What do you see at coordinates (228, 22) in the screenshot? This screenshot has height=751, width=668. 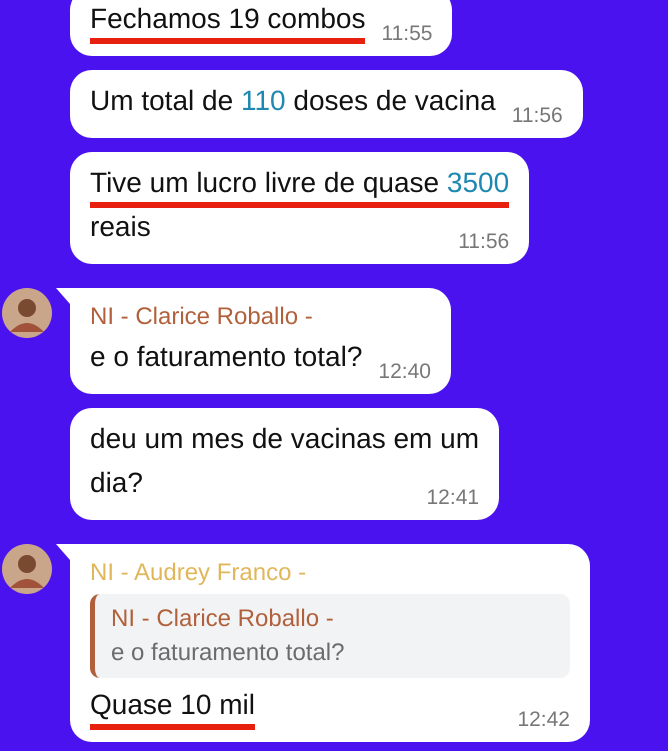 I see `message-text: Fechamos 19 combos` at bounding box center [228, 22].